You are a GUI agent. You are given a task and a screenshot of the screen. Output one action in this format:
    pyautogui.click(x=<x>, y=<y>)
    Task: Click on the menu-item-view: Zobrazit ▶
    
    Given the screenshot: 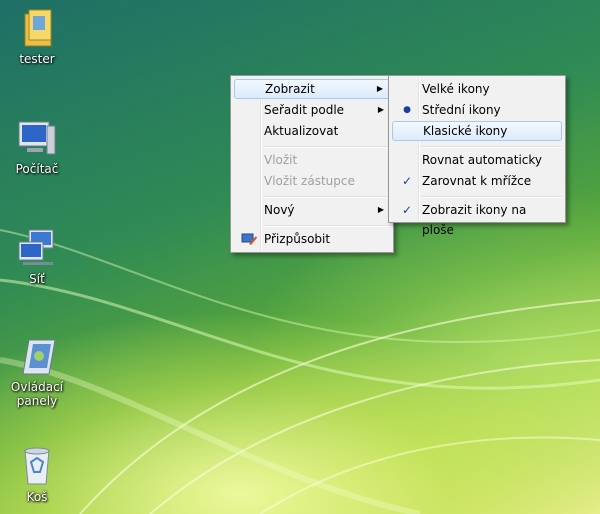 What is the action you would take?
    pyautogui.click(x=312, y=89)
    